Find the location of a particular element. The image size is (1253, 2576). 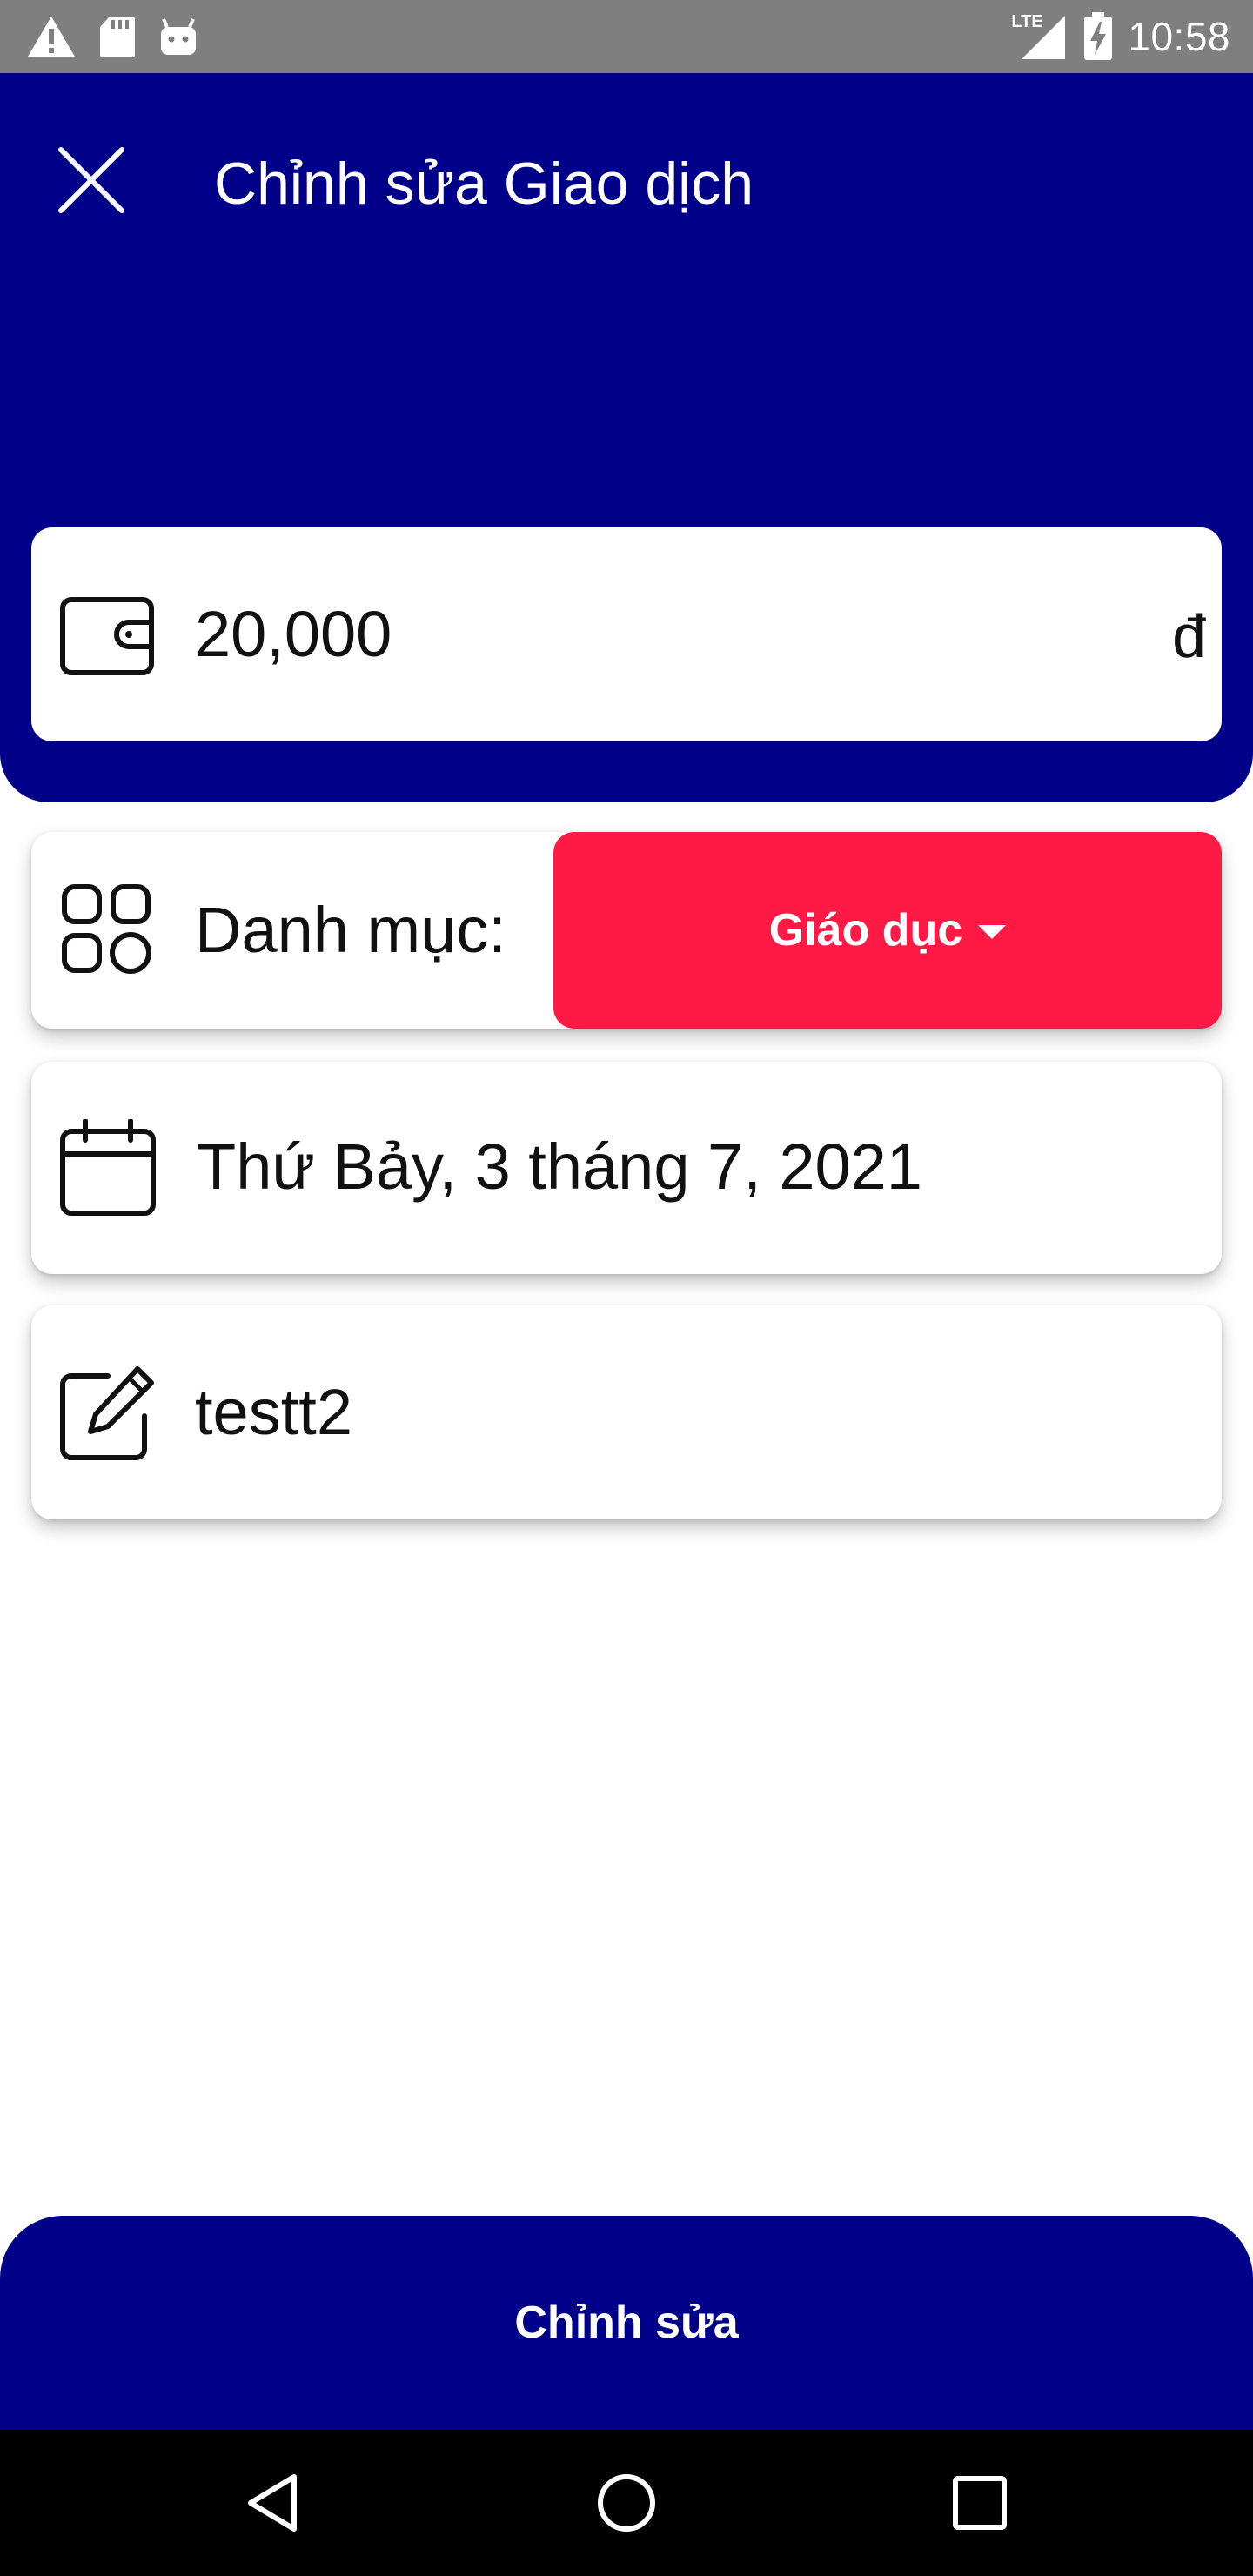

warning-icon is located at coordinates (51, 37).